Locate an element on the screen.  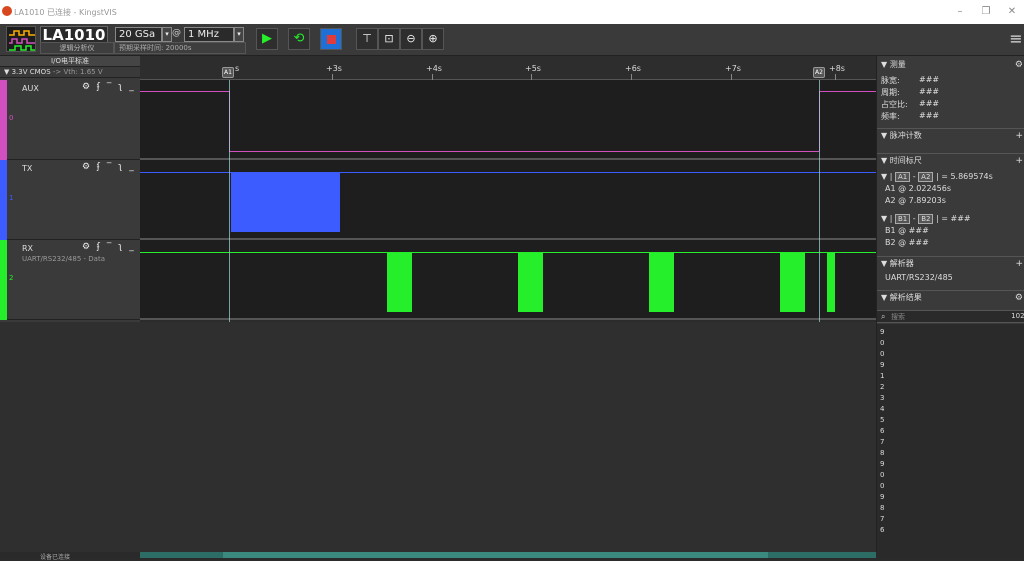
sample-rate-dropdown-icon: ▾ is located at coordinates (239, 34).